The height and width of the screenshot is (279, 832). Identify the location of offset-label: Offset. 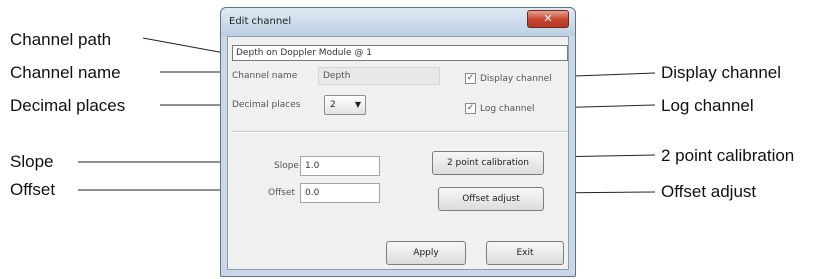
(282, 193).